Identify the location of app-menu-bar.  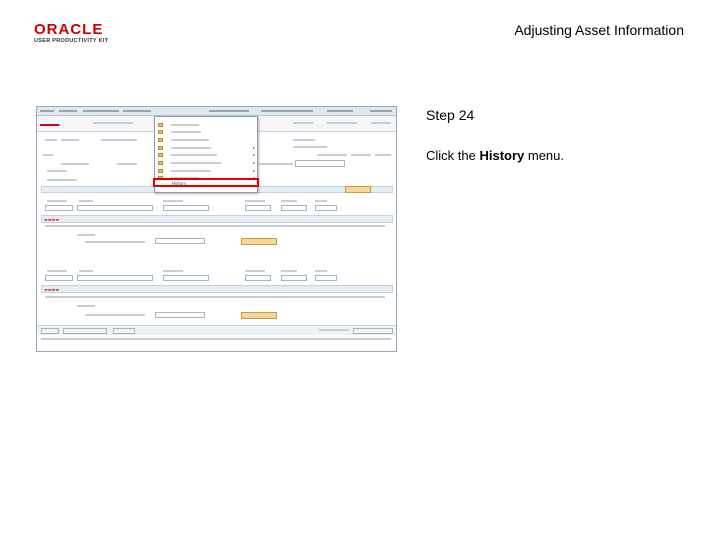
(216, 111).